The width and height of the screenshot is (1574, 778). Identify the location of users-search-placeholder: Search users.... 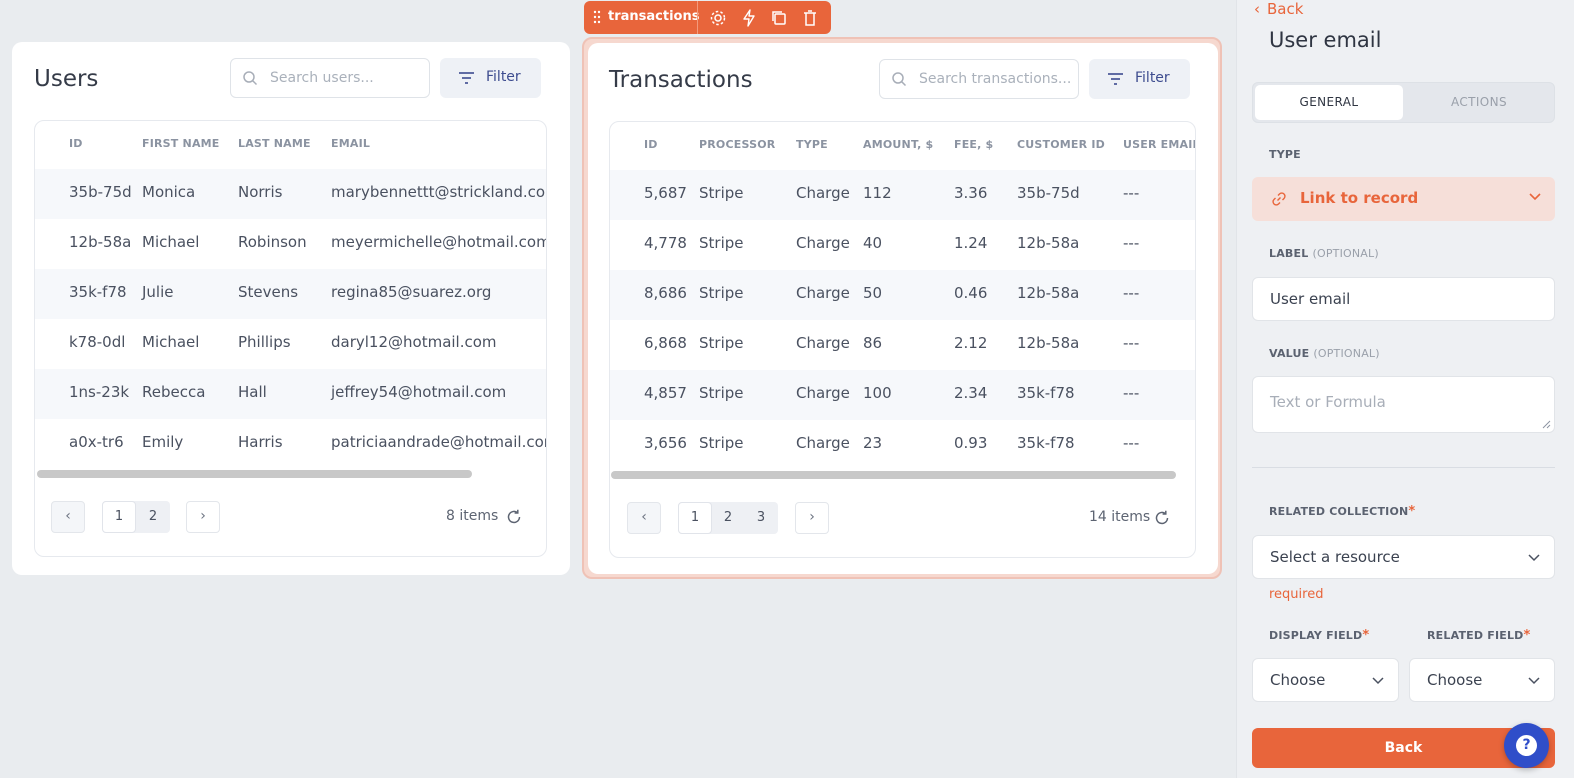
(322, 78).